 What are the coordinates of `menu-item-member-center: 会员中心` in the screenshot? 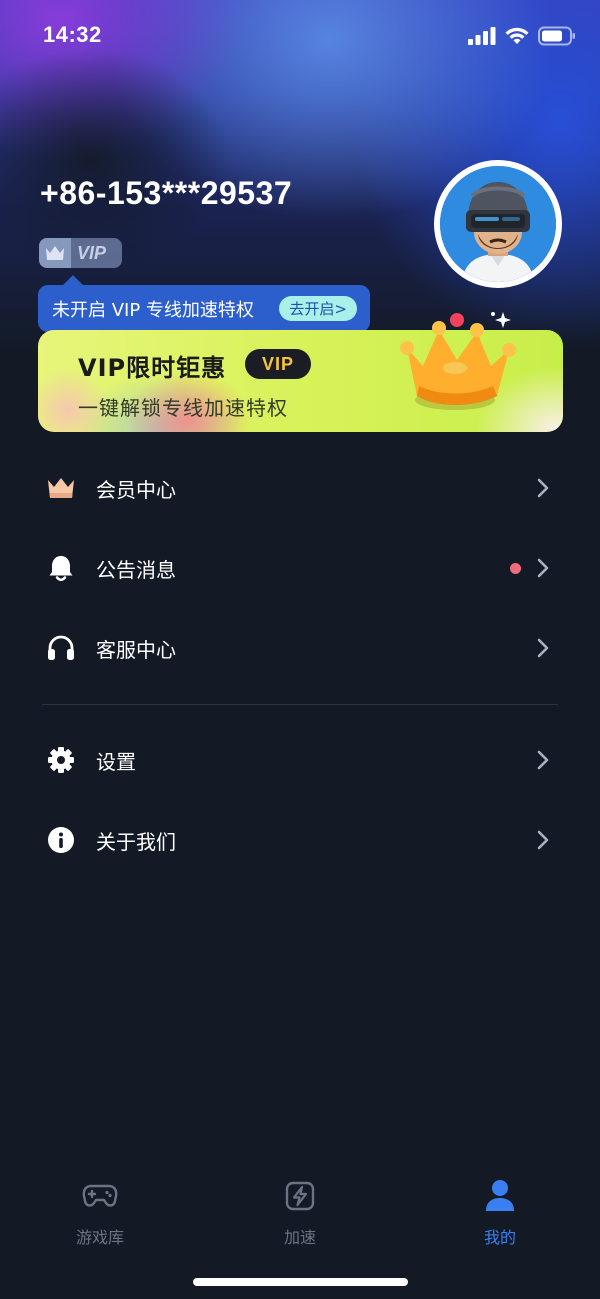 It's located at (300, 488).